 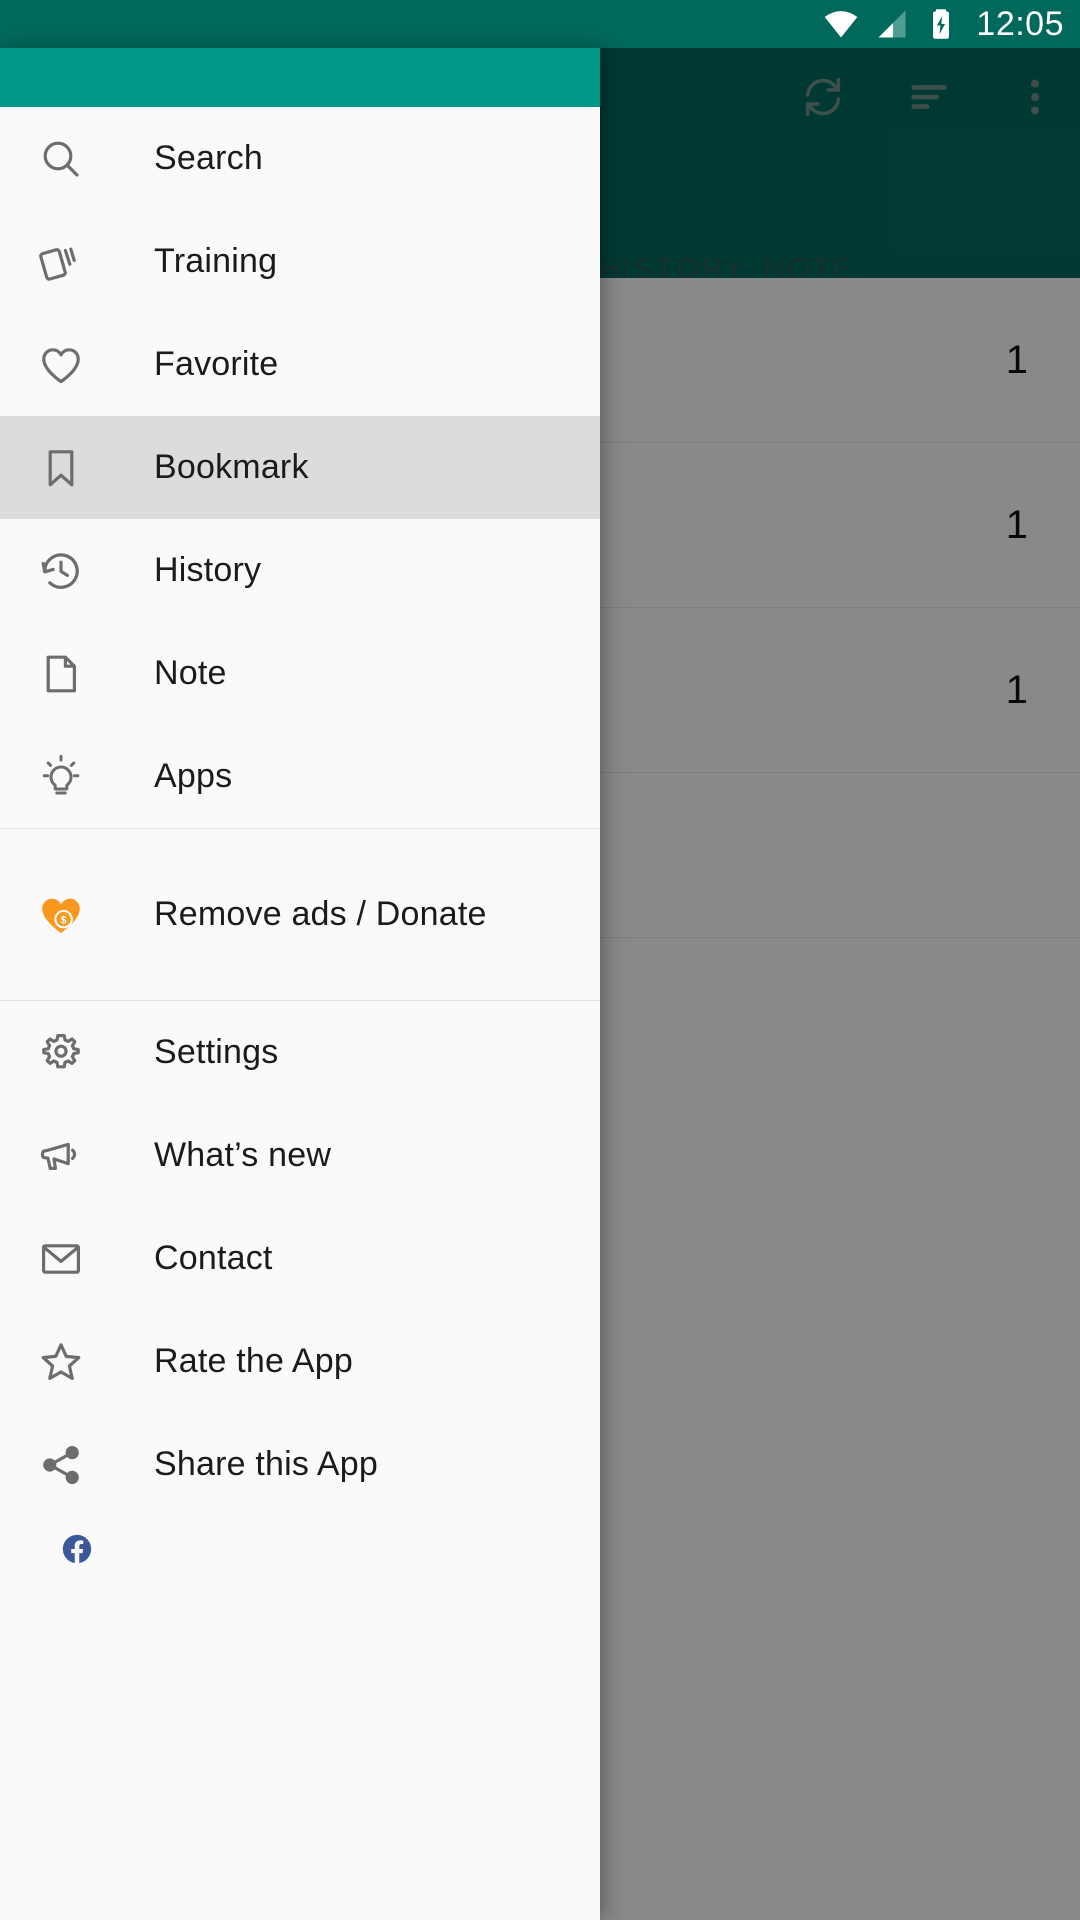 I want to click on sidebar-item-label: Bookmark, so click(x=231, y=467).